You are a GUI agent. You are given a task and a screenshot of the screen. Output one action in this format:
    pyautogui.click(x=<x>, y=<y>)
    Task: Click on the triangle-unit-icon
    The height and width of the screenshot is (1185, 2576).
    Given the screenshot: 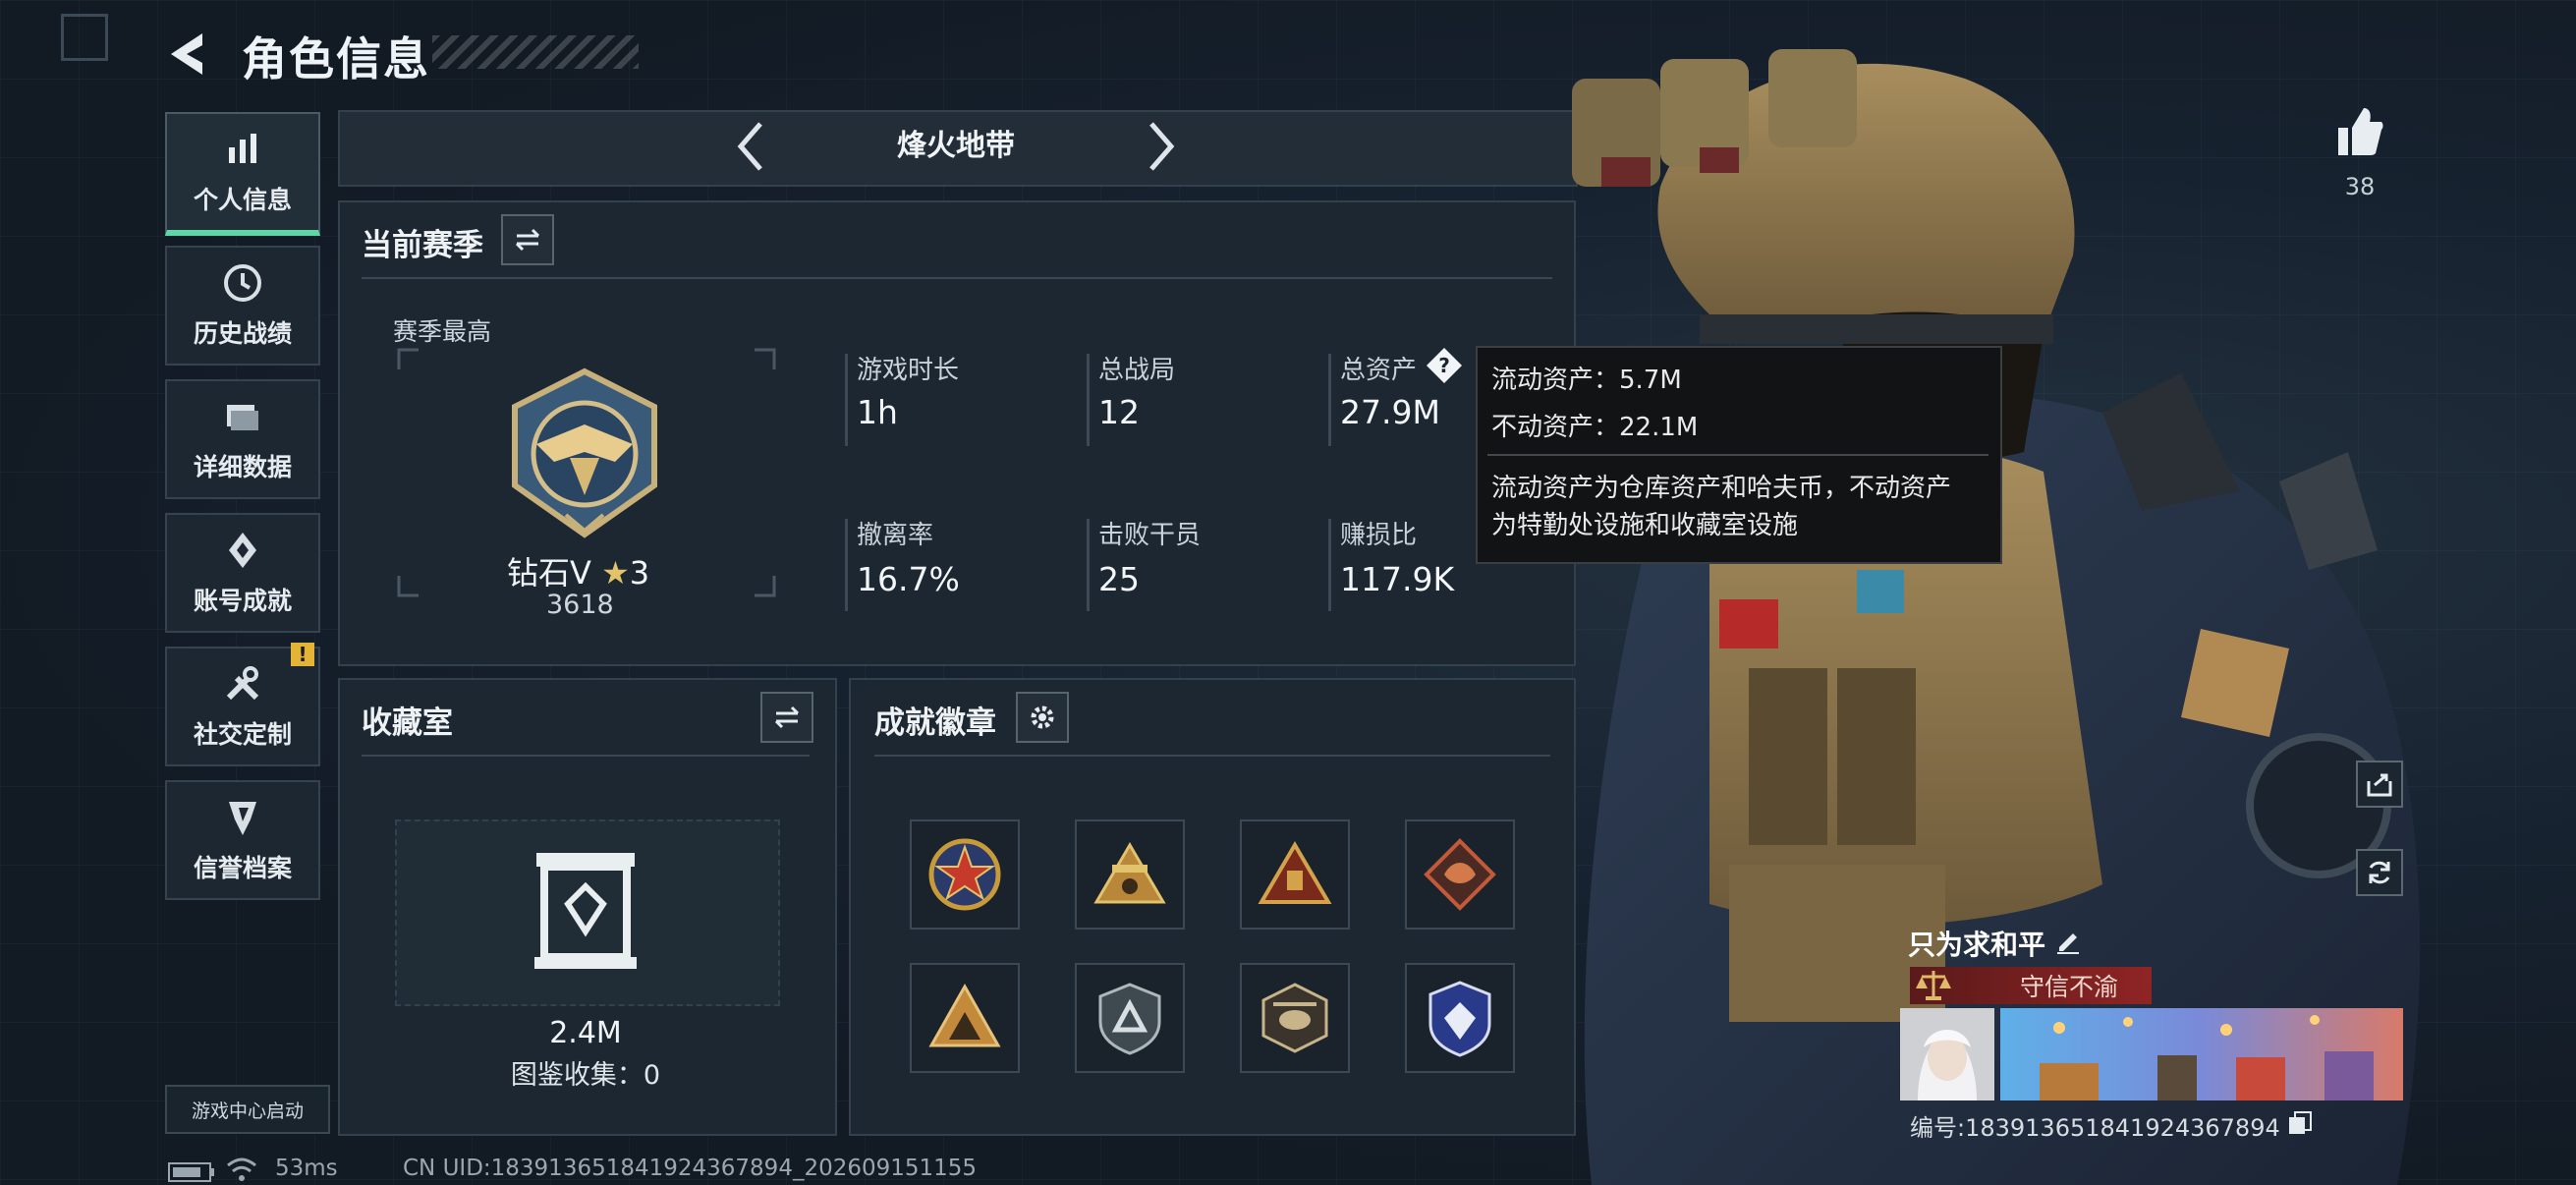 What is the action you would take?
    pyautogui.click(x=964, y=1015)
    